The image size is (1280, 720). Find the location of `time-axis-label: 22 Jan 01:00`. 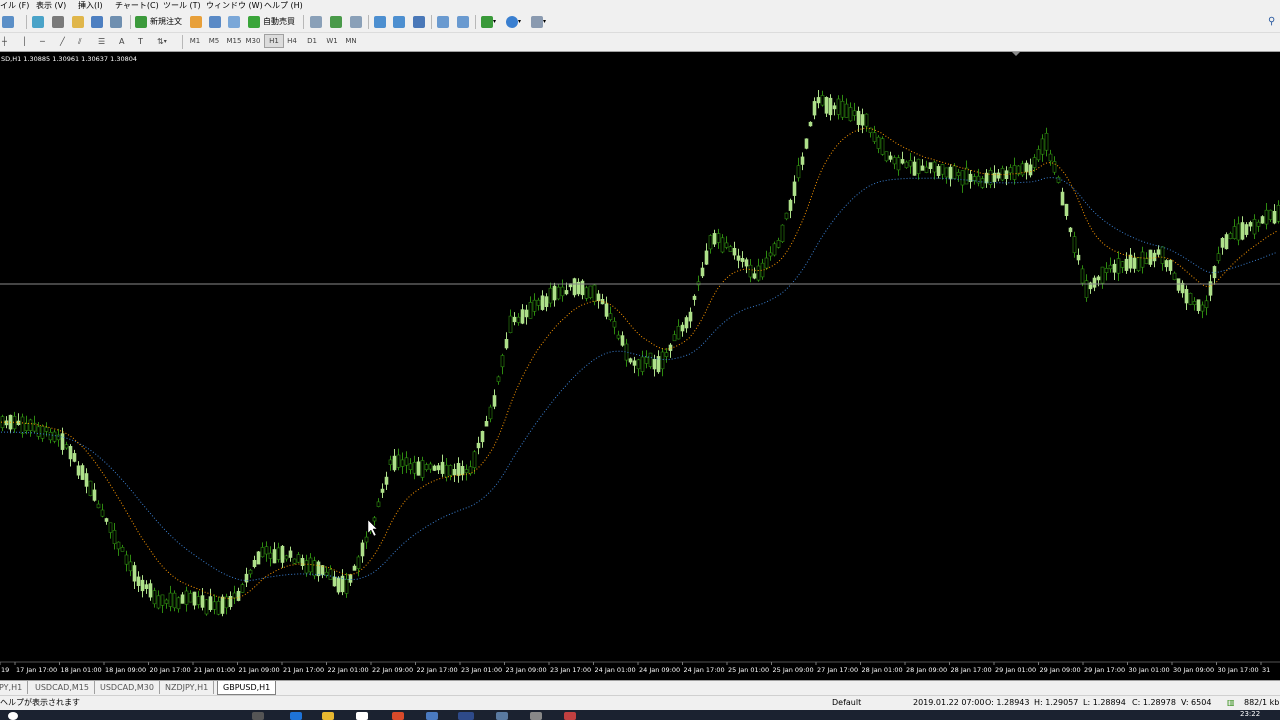

time-axis-label: 22 Jan 01:00 is located at coordinates (348, 670).